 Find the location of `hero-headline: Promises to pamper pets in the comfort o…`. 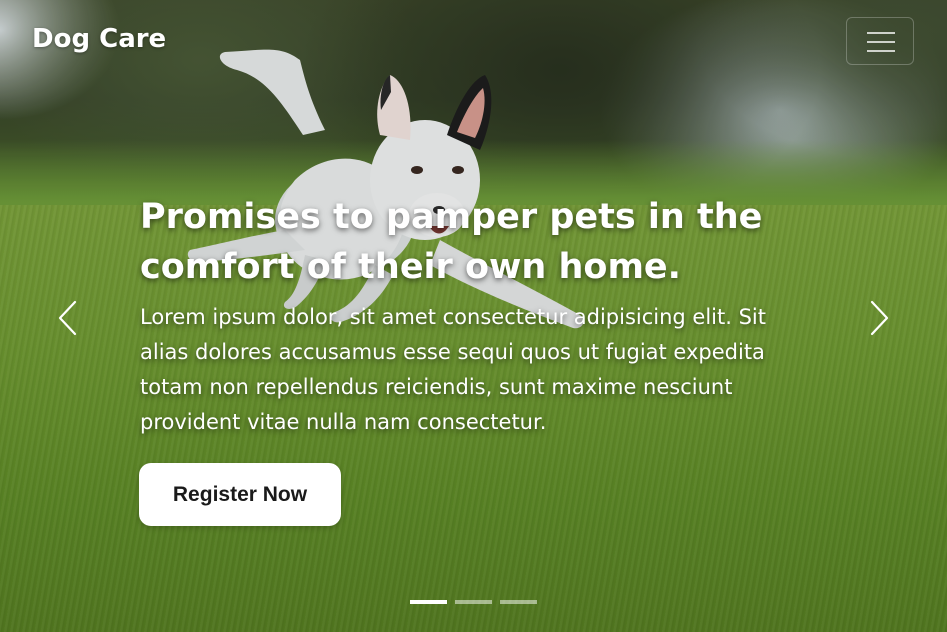

hero-headline: Promises to pamper pets in the comfort o… is located at coordinates (475, 242).